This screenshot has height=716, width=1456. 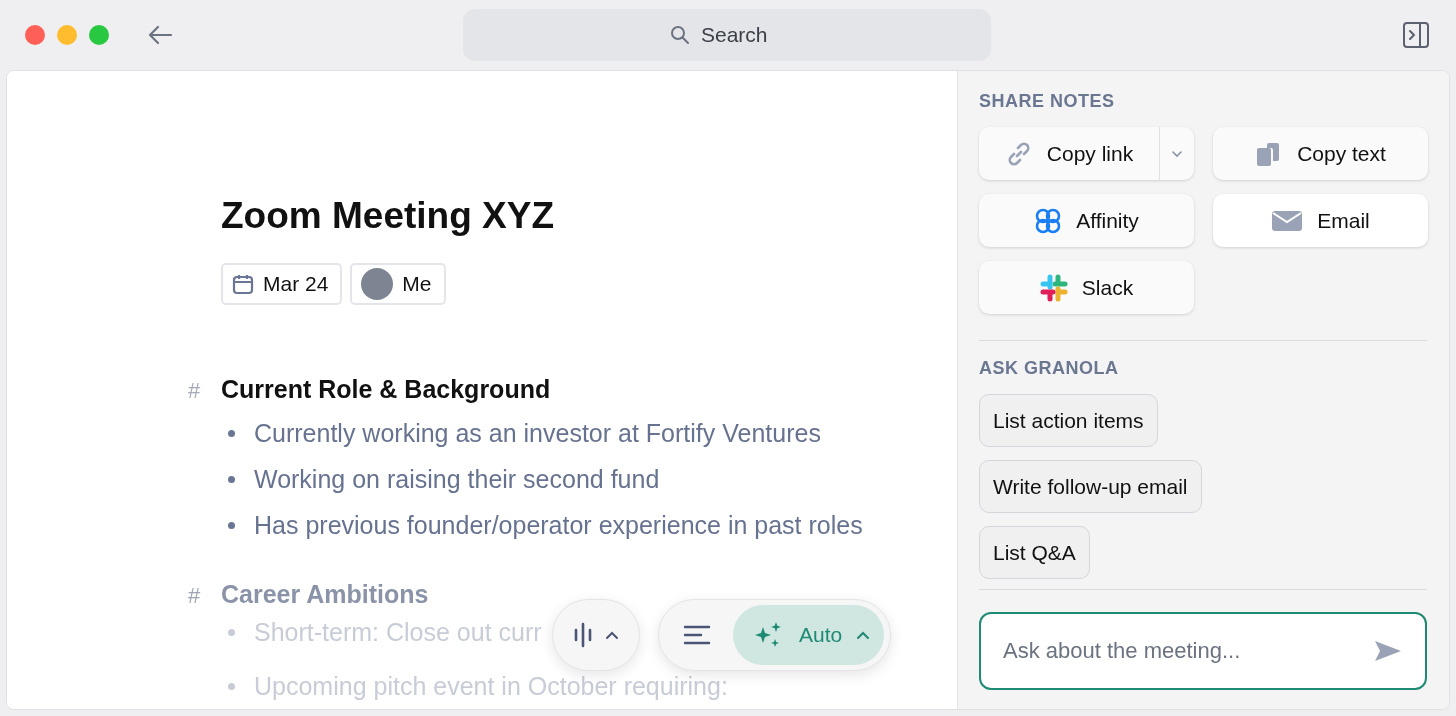 I want to click on date-chip: Mar 24, so click(x=282, y=284).